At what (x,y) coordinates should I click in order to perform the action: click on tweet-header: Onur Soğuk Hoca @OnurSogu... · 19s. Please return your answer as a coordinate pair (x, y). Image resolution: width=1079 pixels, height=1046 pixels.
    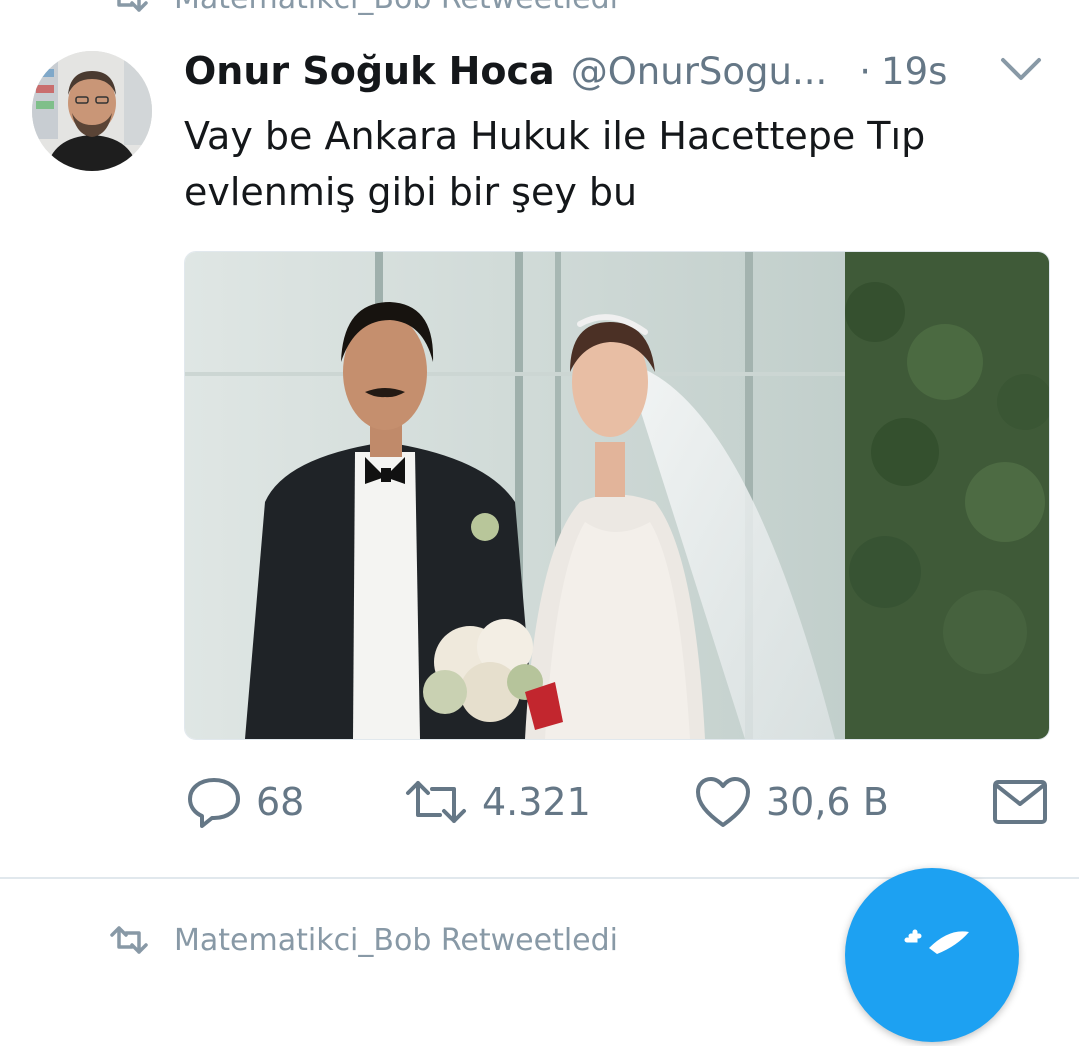
    Looking at the image, I should click on (565, 71).